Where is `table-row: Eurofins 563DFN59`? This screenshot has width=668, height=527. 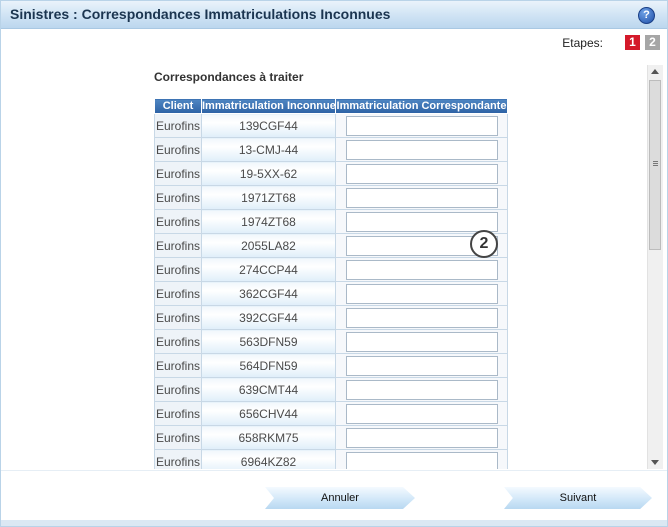 table-row: Eurofins 563DFN59 is located at coordinates (331, 341).